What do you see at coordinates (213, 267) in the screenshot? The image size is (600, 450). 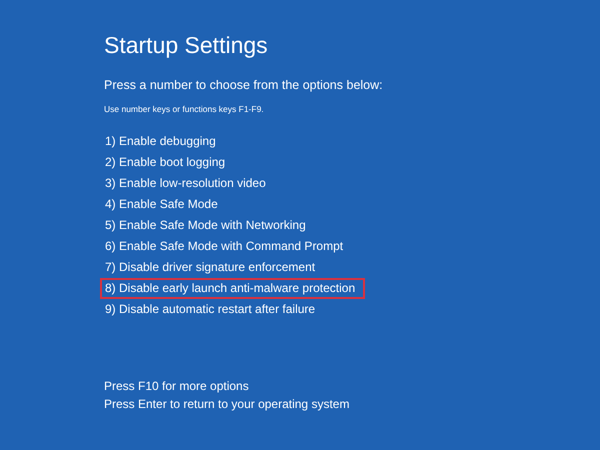 I see `startup-option: 7) Disable driver signature enforcement` at bounding box center [213, 267].